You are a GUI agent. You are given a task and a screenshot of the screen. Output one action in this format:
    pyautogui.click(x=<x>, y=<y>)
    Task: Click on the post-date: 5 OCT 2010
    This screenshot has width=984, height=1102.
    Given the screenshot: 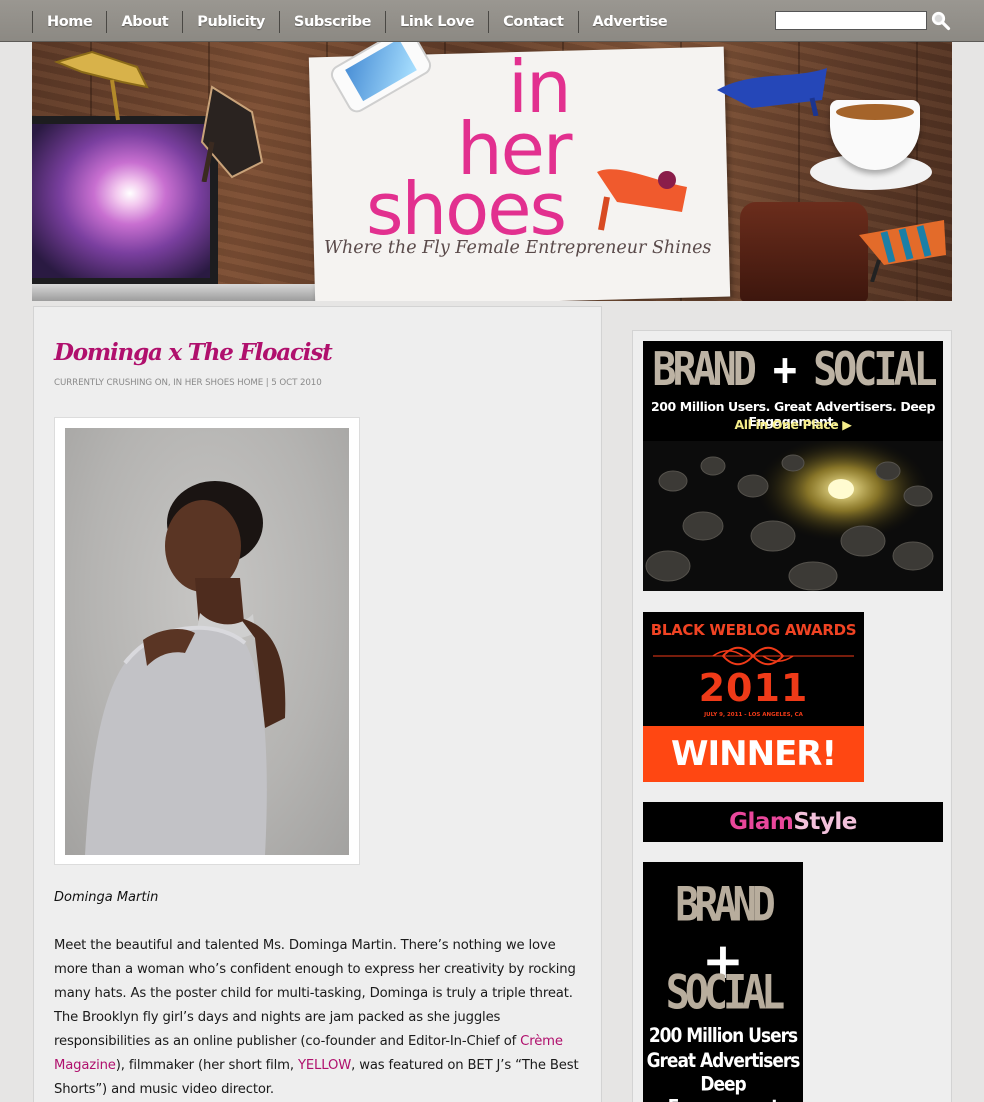 What is the action you would take?
    pyautogui.click(x=296, y=383)
    